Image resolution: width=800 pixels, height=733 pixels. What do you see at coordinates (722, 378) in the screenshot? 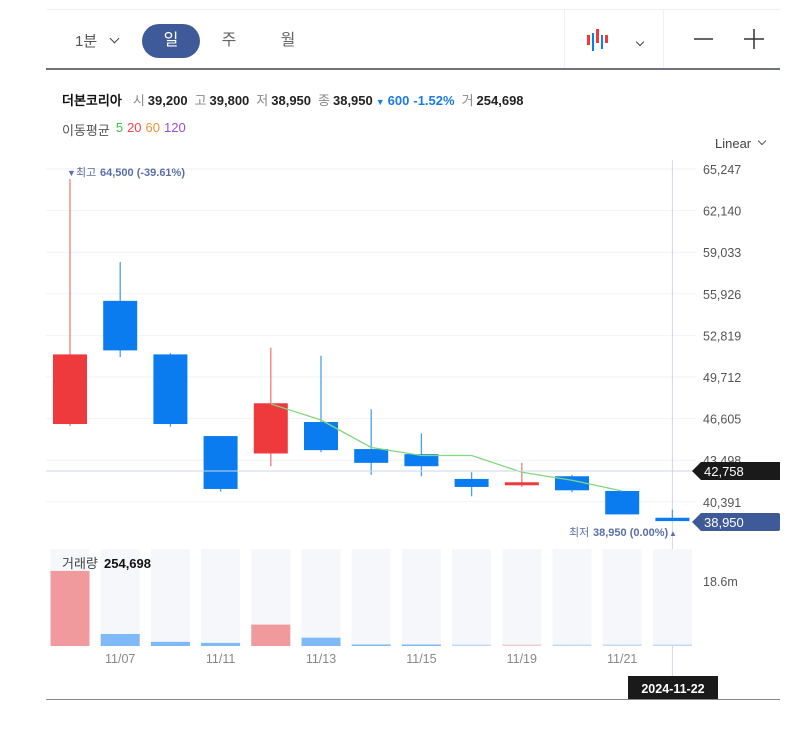
I see `y-tick-label: 49,712` at bounding box center [722, 378].